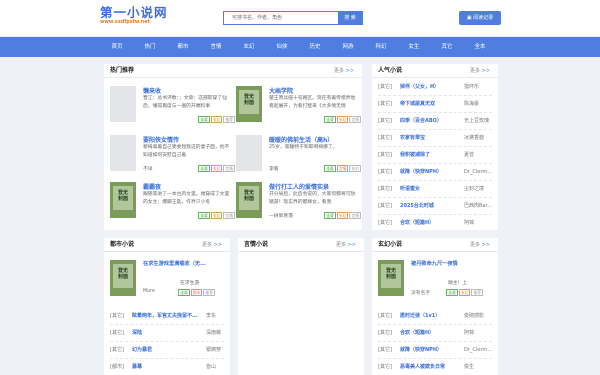  What do you see at coordinates (435, 138) in the screenshot?
I see `list-item: [其它] 农家有翠宝 冰黛香菇` at bounding box center [435, 138].